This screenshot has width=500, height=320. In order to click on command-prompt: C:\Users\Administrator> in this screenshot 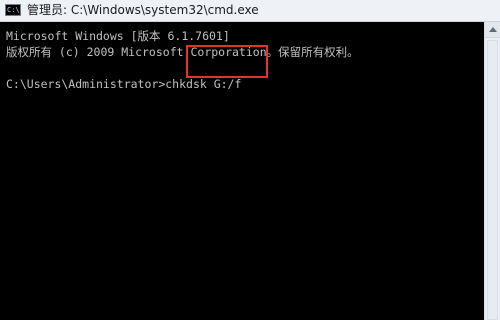, I will do `click(86, 84)`.